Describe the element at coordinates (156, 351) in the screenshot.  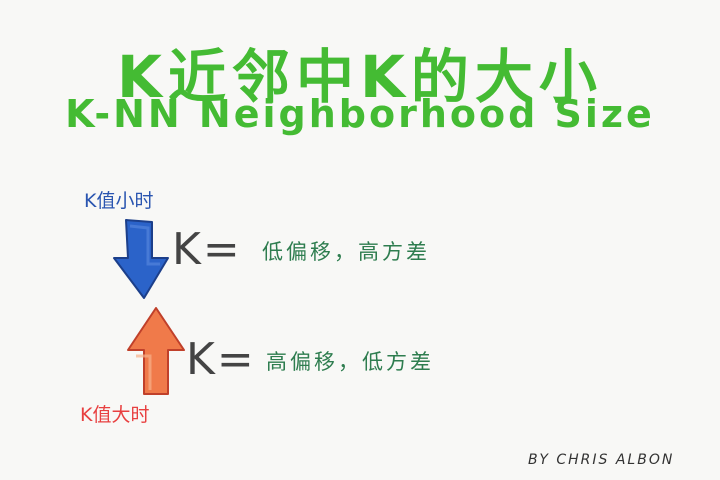
I see `up-arrow-icon` at that location.